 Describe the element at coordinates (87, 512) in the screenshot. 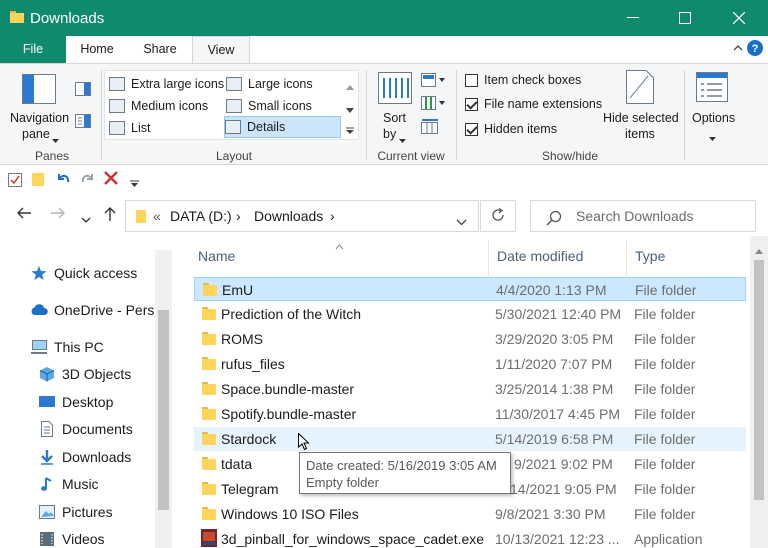

I see `nav-item-label: Pictures` at that location.